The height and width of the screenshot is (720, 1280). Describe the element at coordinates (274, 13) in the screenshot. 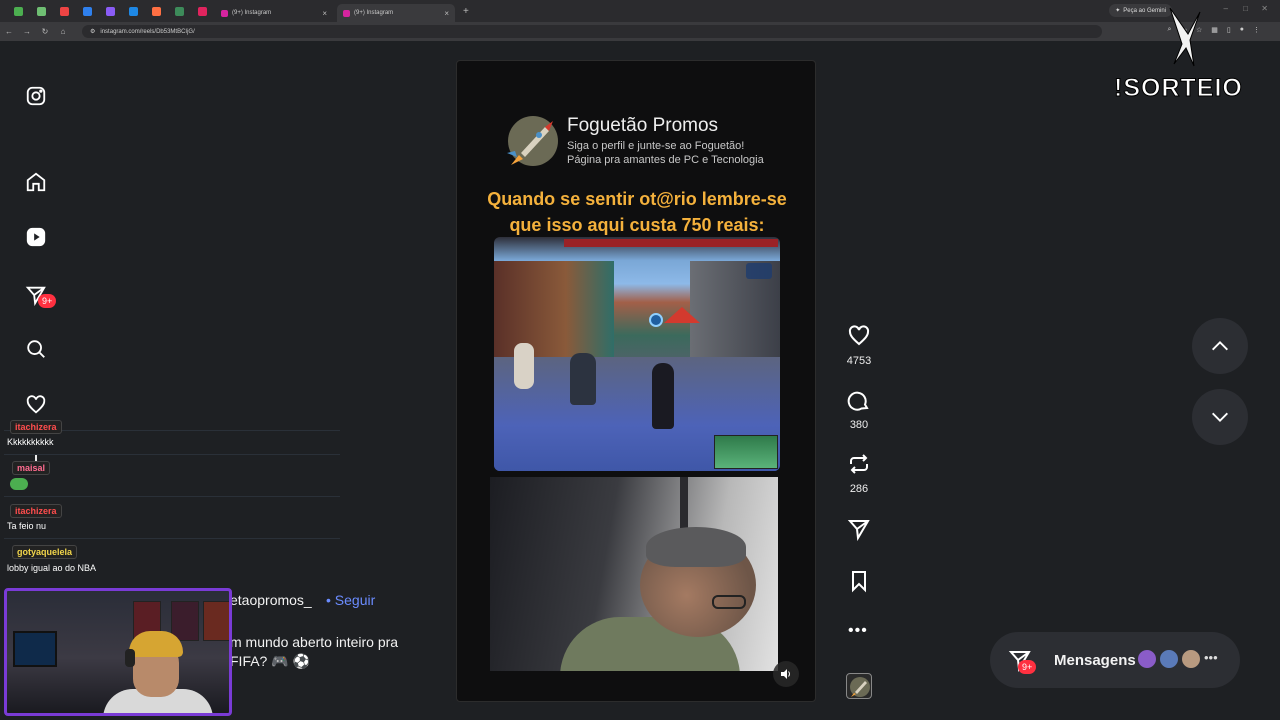

I see `browser-tab: (9+) Instagram ×` at that location.